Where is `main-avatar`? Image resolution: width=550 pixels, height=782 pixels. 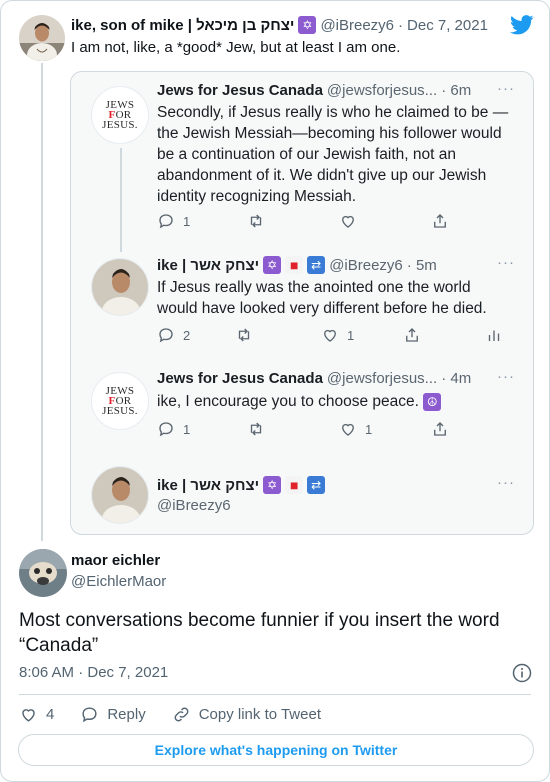 main-avatar is located at coordinates (43, 573).